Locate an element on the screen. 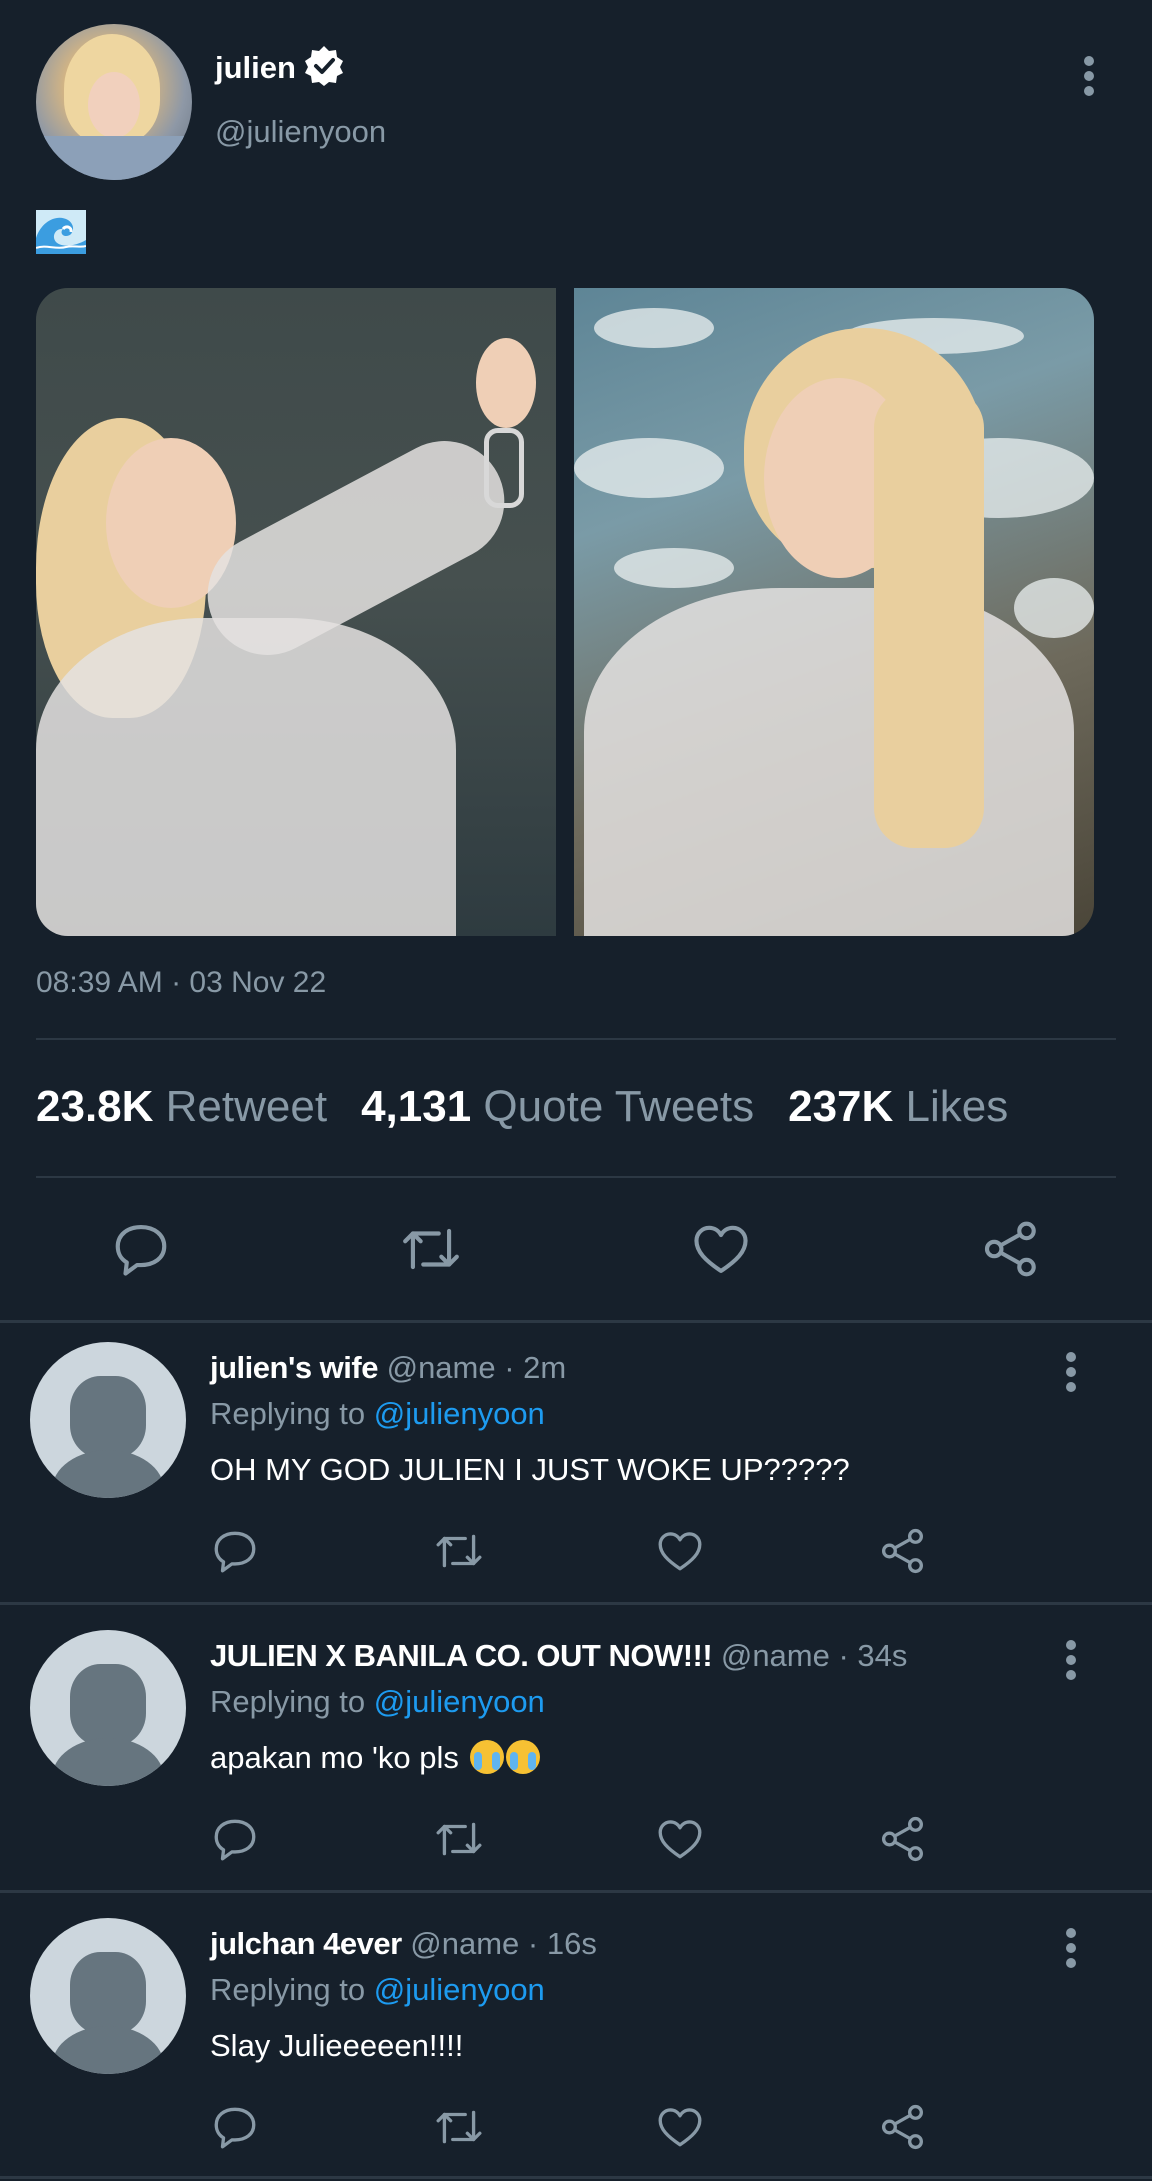  likes-stat: 237K Likes is located at coordinates (898, 1106).